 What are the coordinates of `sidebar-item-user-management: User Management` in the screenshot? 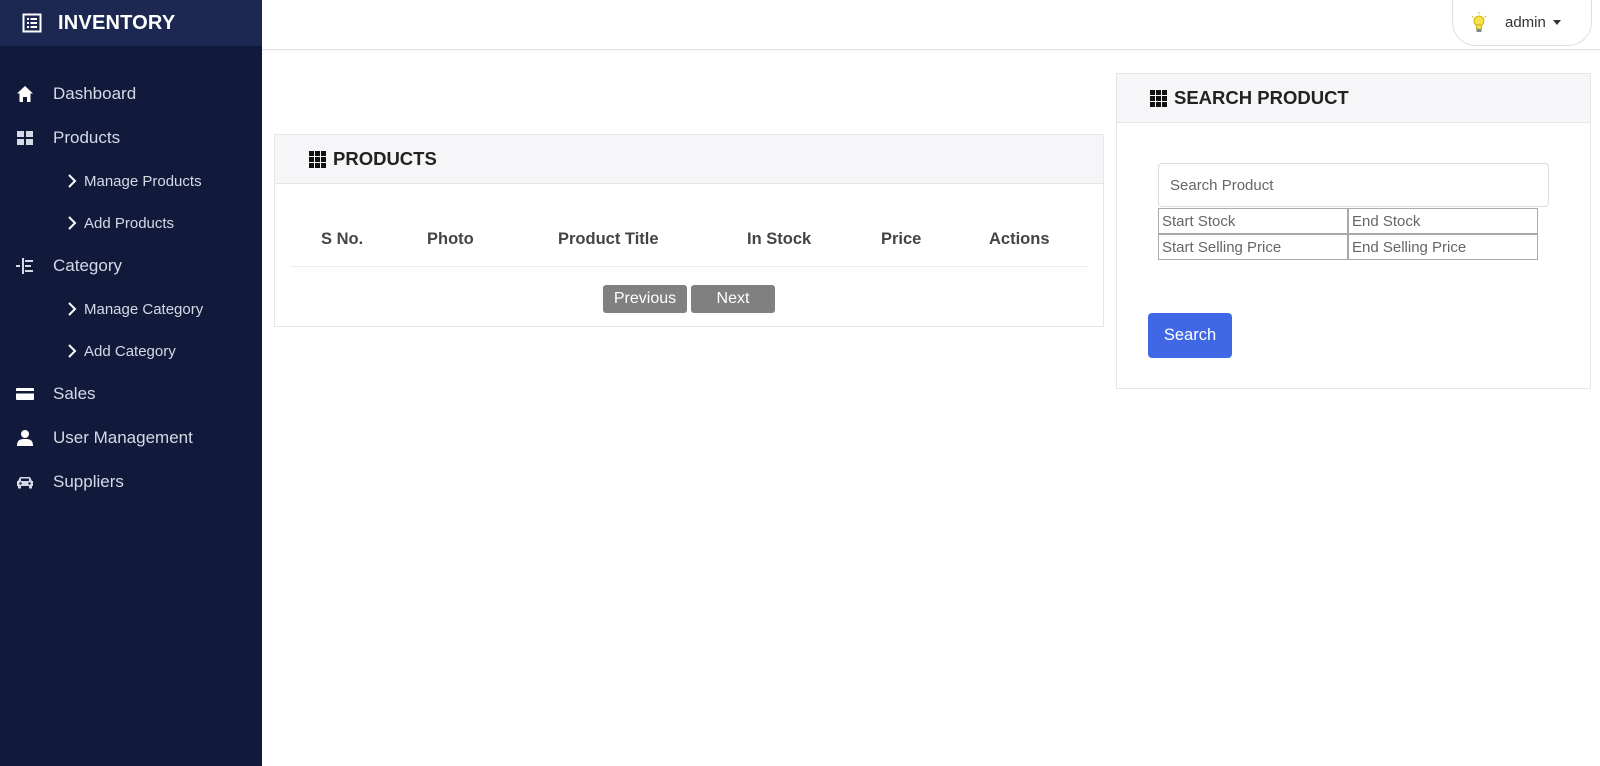 It's located at (131, 438).